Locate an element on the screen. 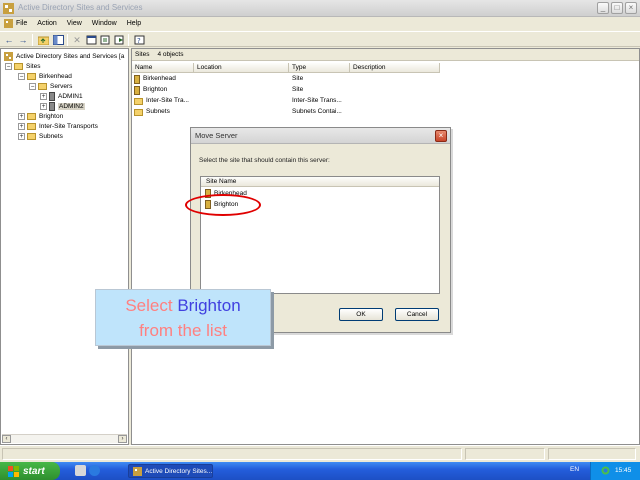 The image size is (640, 480). toolbar-separator is located at coordinates (128, 40).